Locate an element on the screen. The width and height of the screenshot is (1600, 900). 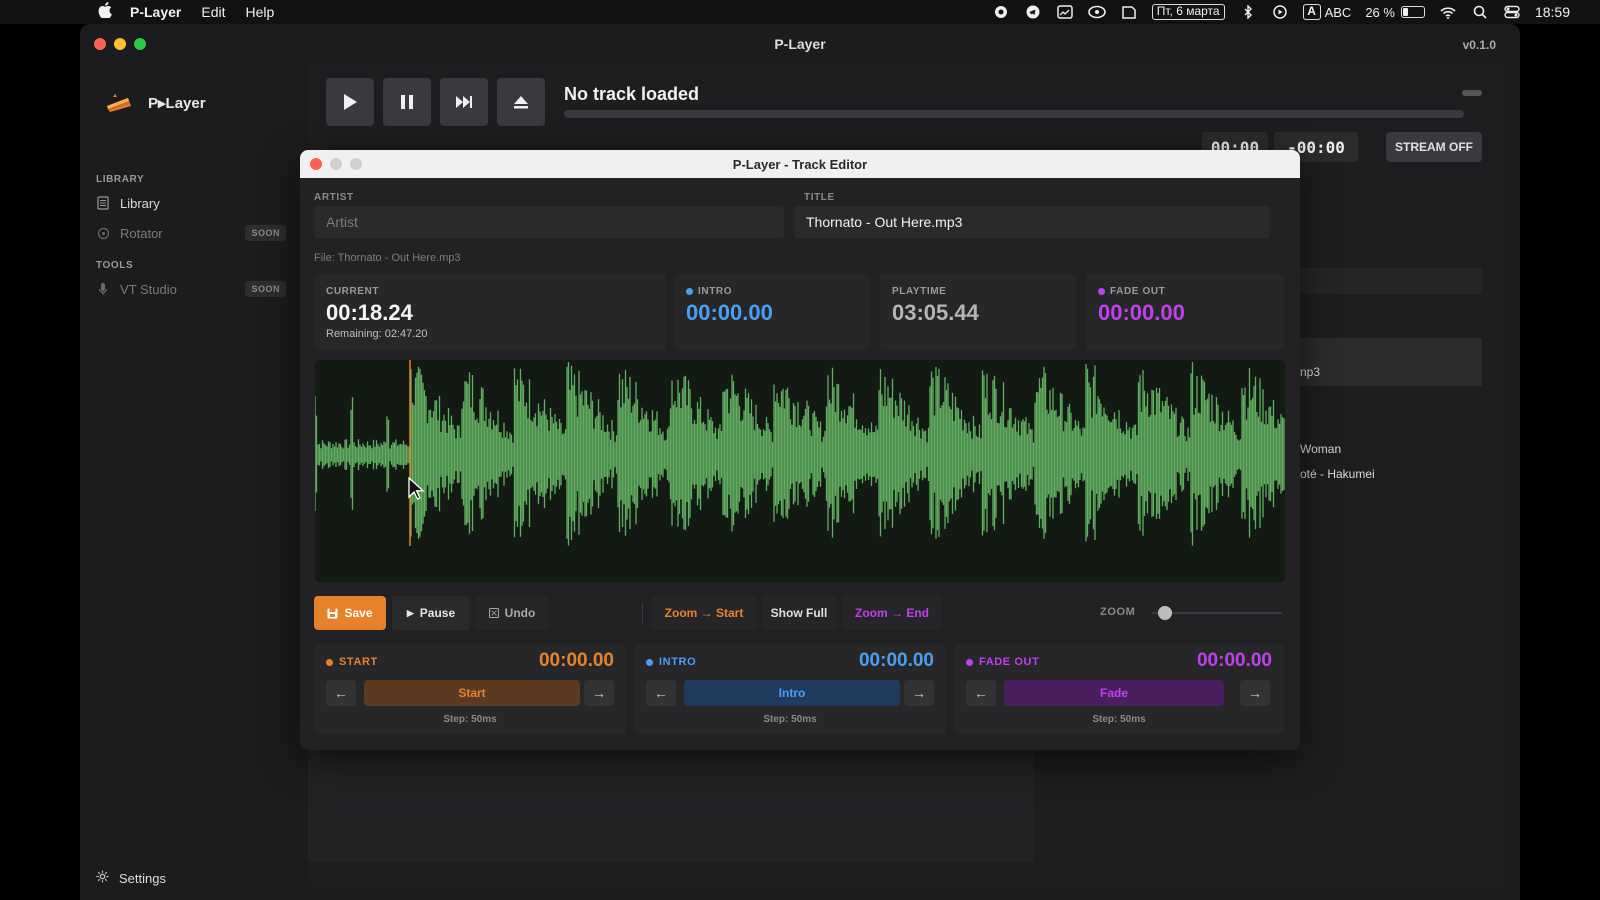
cake-logo-icon is located at coordinates (119, 103).